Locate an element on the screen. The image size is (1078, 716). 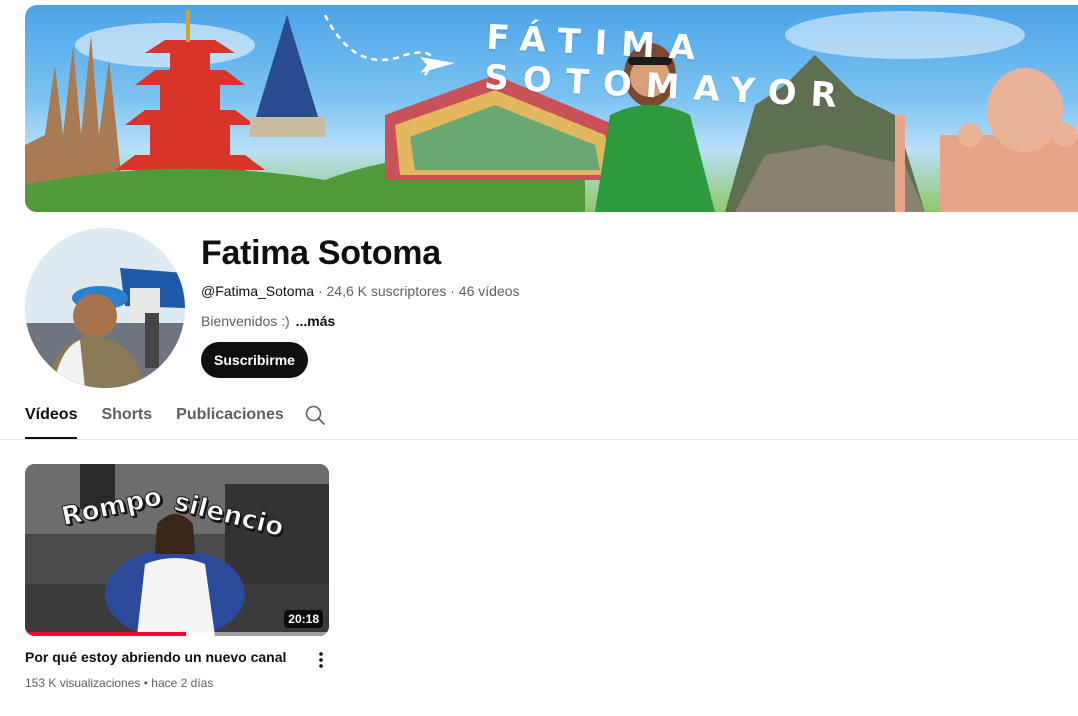
more-link: ...más is located at coordinates (316, 321).